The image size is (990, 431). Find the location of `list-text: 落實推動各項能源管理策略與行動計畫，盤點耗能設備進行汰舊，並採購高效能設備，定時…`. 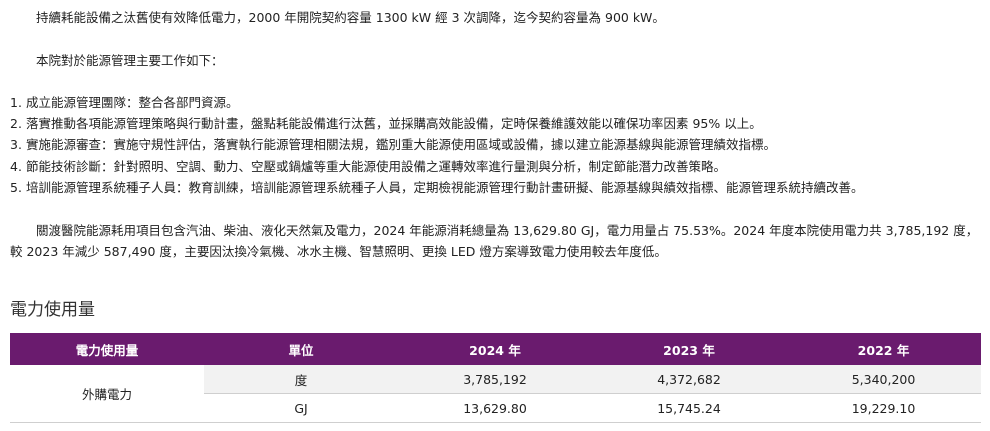

list-text: 落實推動各項能源管理策略與行動計畫，盤點耗能設備進行汰舊，並採購高效能設備，定時… is located at coordinates (394, 124).